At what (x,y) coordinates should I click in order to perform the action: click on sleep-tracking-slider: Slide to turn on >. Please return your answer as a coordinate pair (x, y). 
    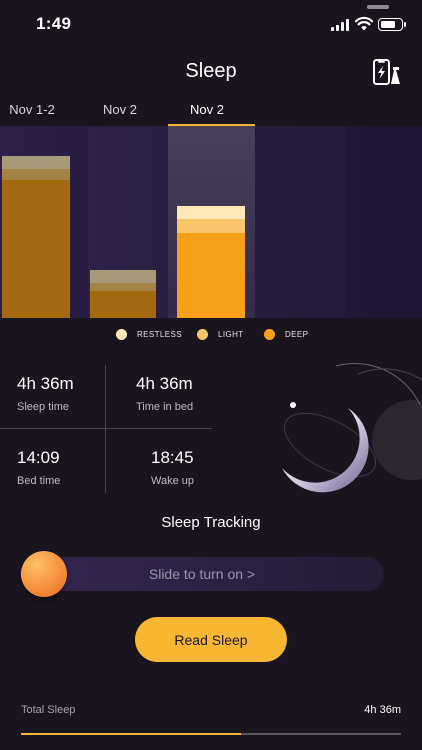
    Looking at the image, I should click on (202, 574).